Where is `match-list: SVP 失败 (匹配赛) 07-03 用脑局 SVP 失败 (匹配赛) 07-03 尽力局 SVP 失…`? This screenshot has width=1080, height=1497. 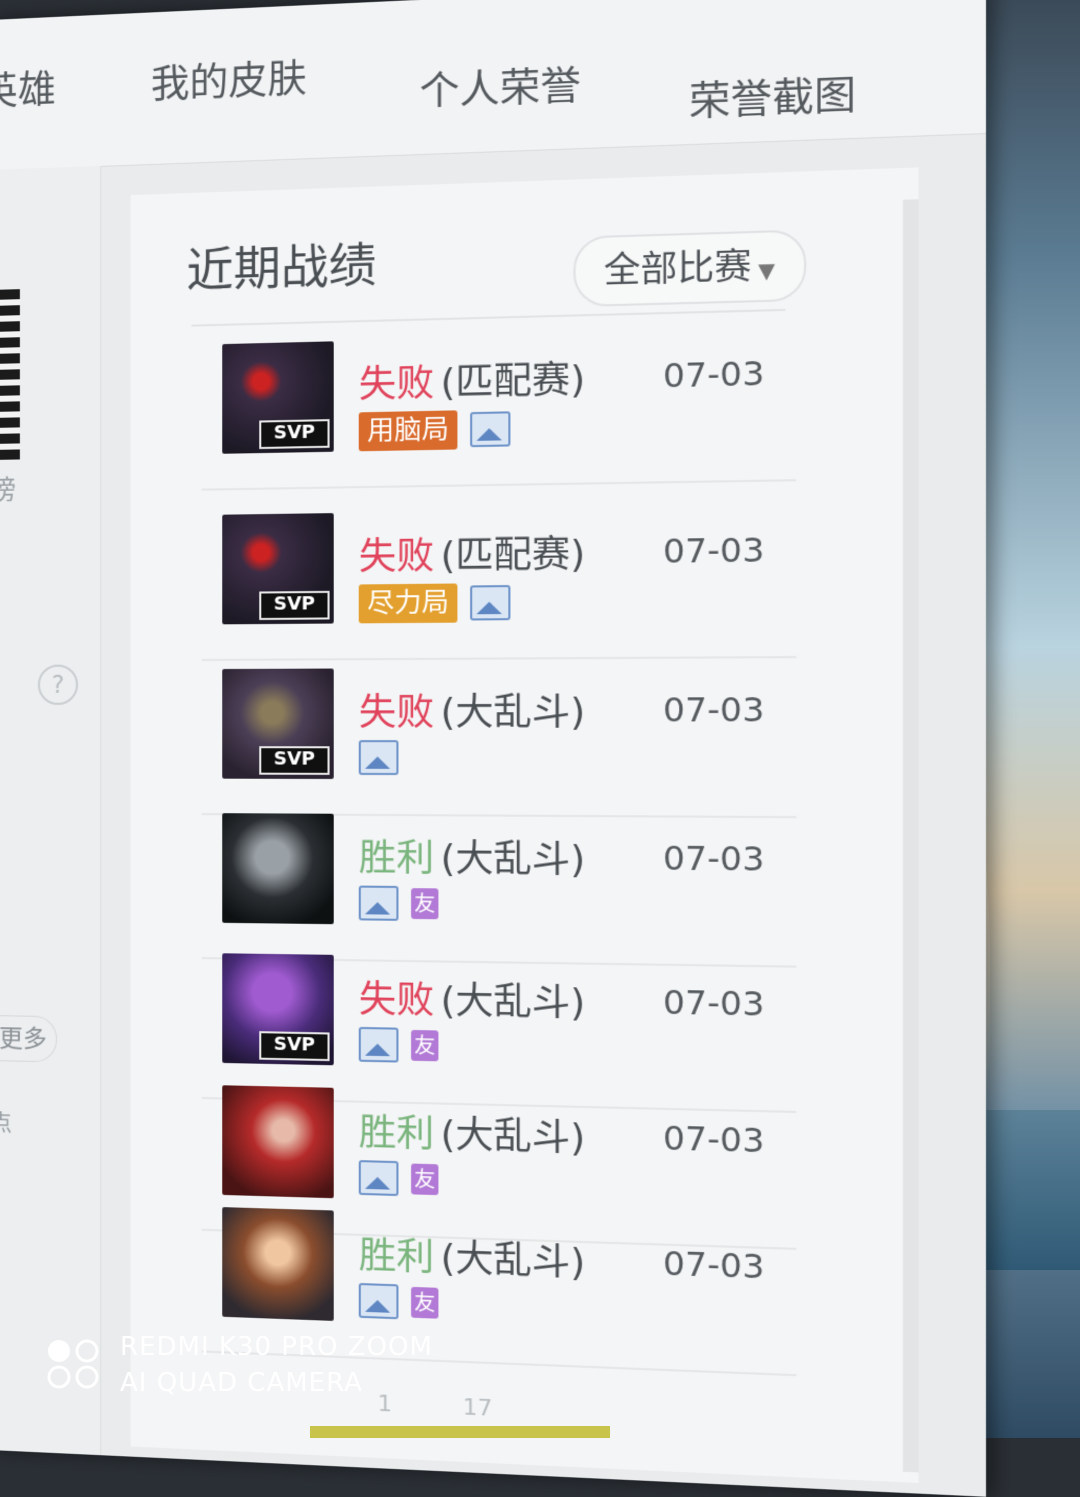 match-list: SVP 失败 (匹配赛) 07-03 用脑局 SVP 失败 (匹配赛) 07-03 尽力局 SVP 失… is located at coordinates (525, 181).